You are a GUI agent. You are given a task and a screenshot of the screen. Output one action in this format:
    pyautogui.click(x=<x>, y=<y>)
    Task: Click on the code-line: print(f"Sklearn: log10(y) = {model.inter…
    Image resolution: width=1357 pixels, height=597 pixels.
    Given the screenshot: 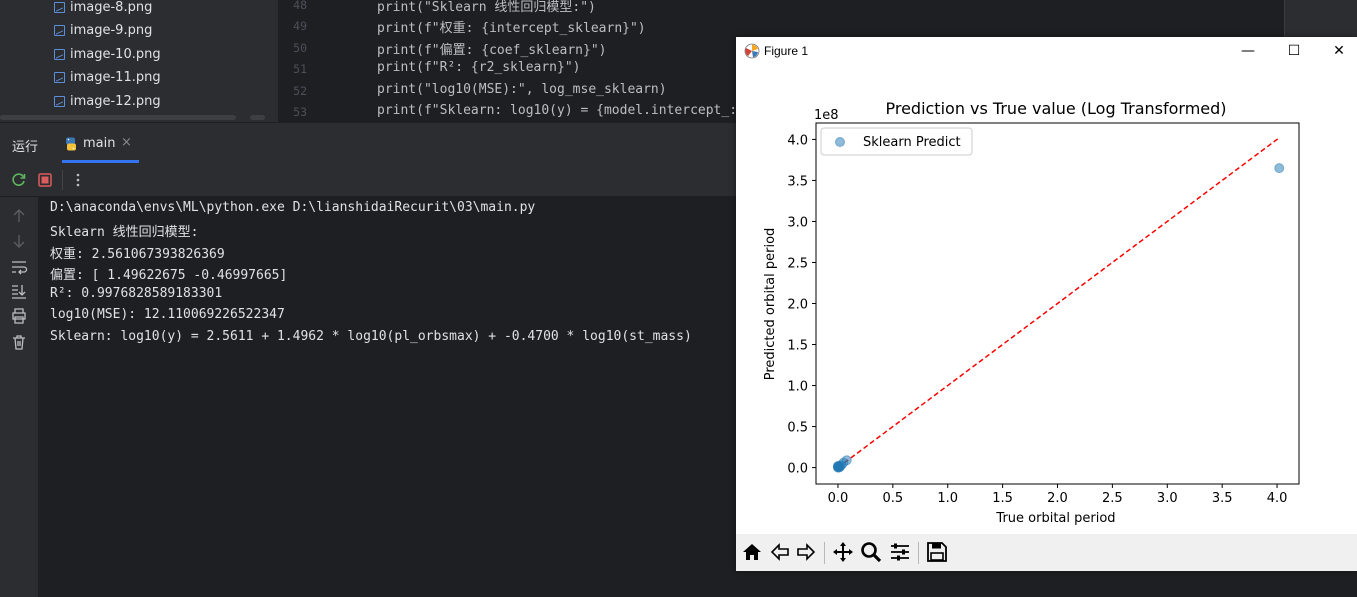 What is the action you would take?
    pyautogui.click(x=557, y=110)
    